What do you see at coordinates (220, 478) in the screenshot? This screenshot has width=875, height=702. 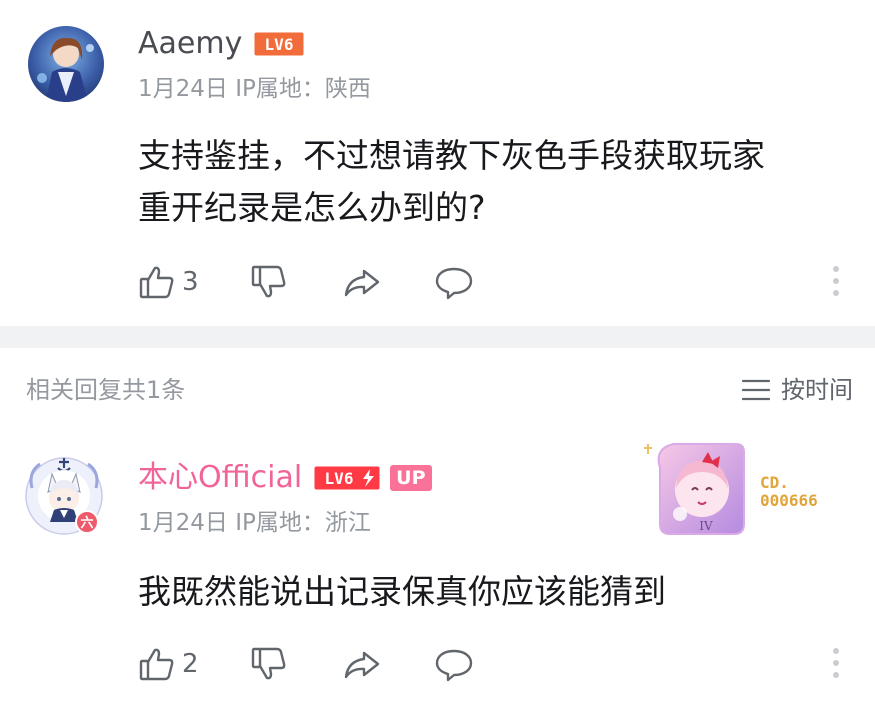 I see `username: 本心Official` at bounding box center [220, 478].